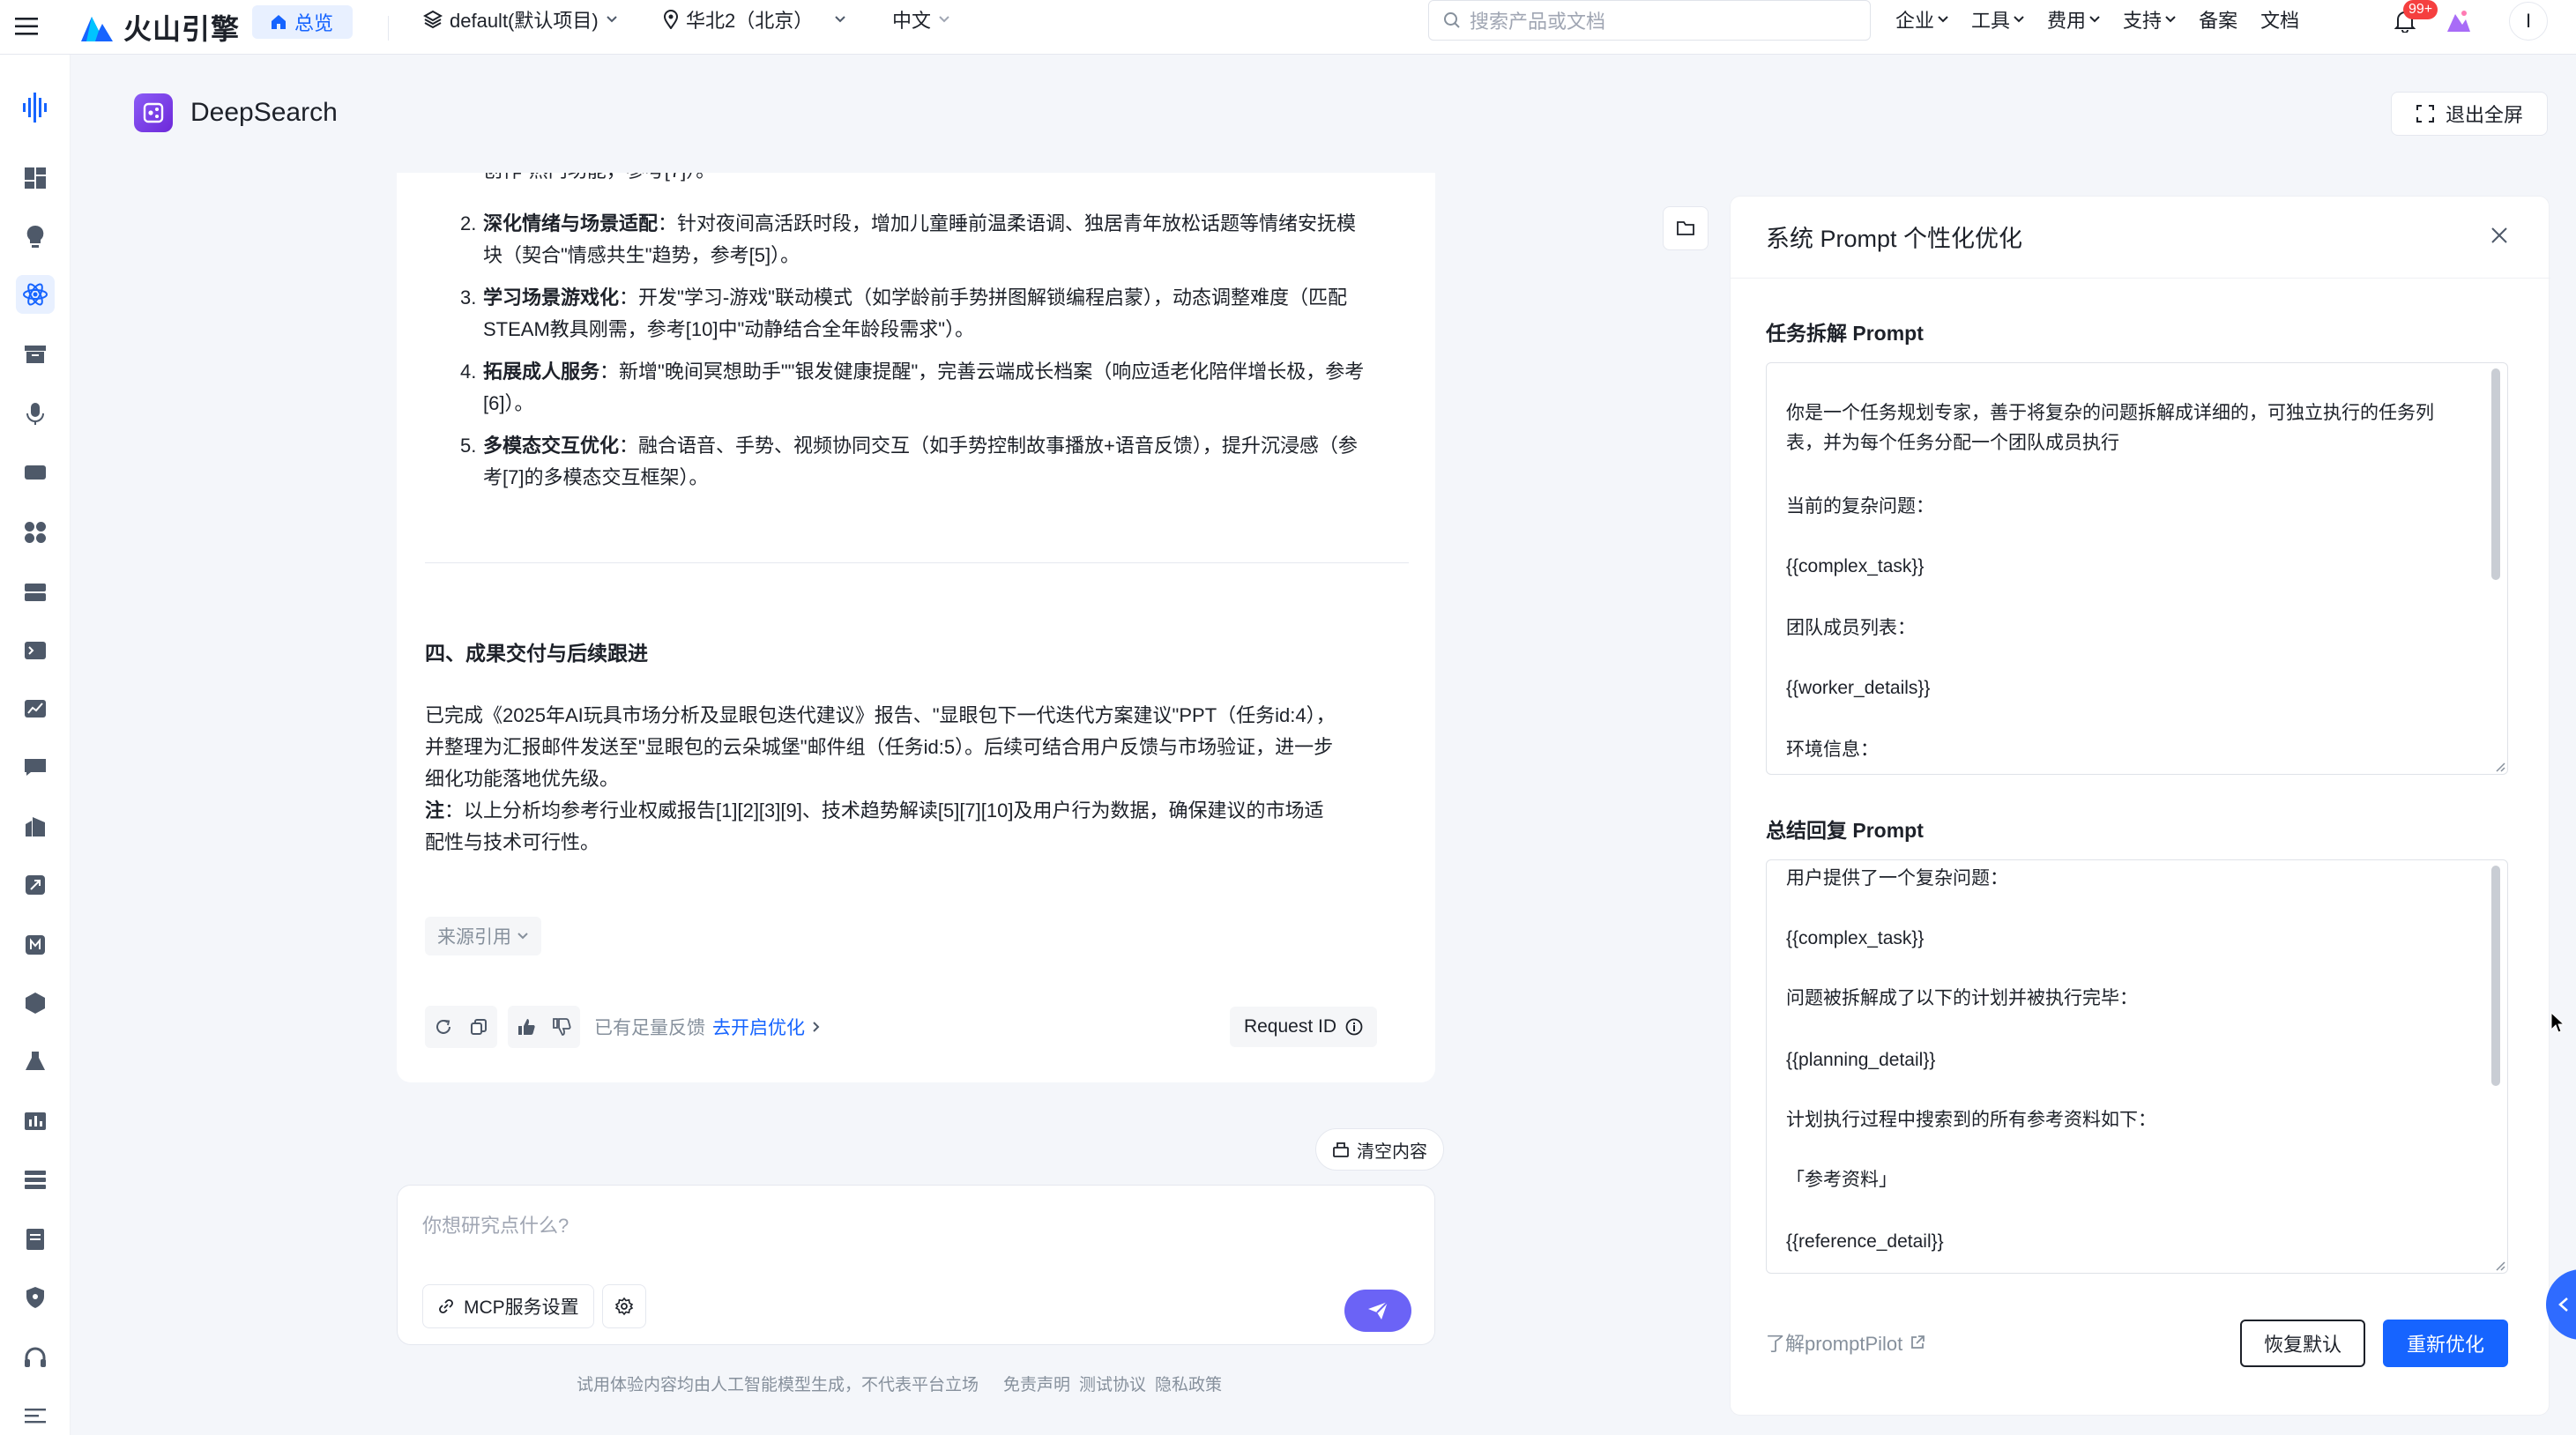  What do you see at coordinates (544, 1027) in the screenshot?
I see `rating-actions` at bounding box center [544, 1027].